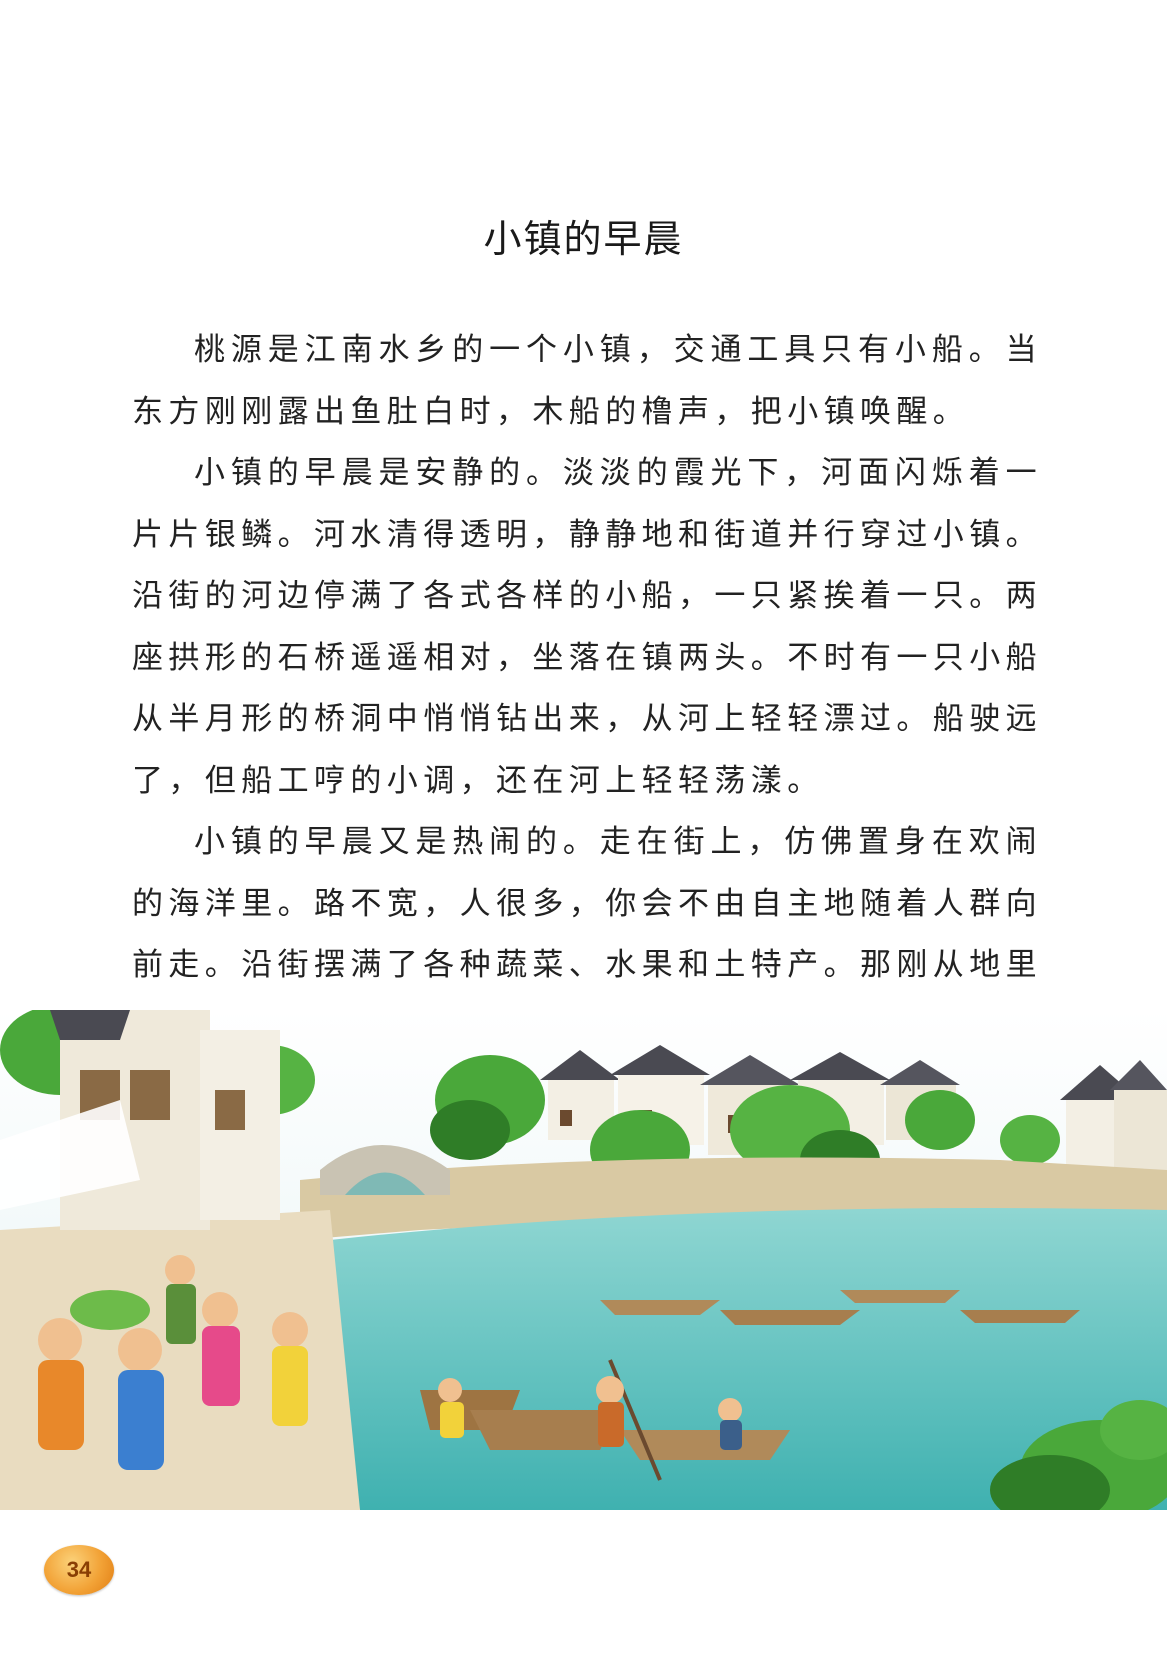 The height and width of the screenshot is (1667, 1167). I want to click on page-number-badge: 34, so click(79, 1570).